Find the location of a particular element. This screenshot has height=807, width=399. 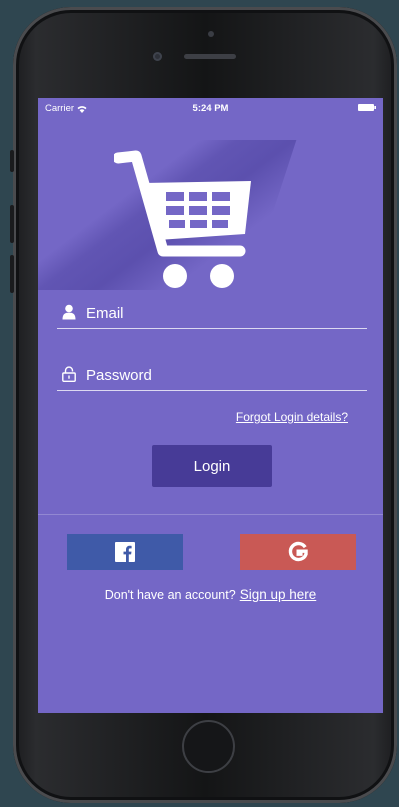

password-field is located at coordinates (212, 375).